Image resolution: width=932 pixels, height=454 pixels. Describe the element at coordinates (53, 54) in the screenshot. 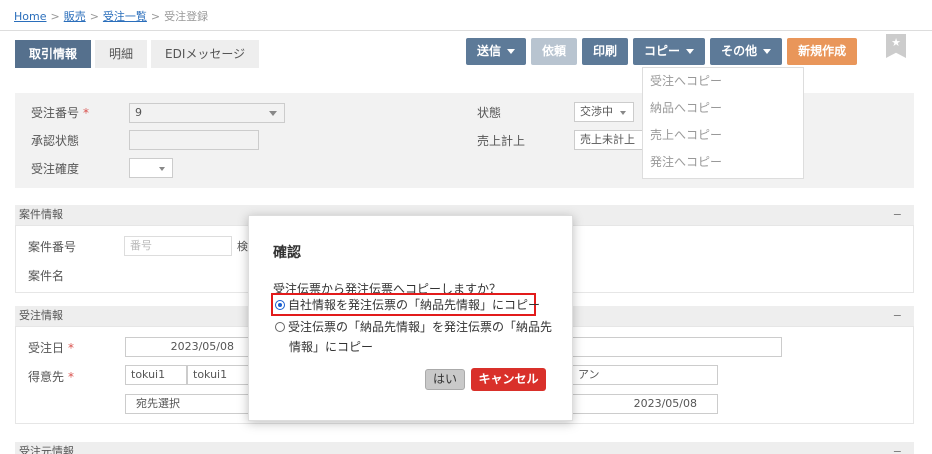

I see `tab-transaction-info: 取引情報` at that location.